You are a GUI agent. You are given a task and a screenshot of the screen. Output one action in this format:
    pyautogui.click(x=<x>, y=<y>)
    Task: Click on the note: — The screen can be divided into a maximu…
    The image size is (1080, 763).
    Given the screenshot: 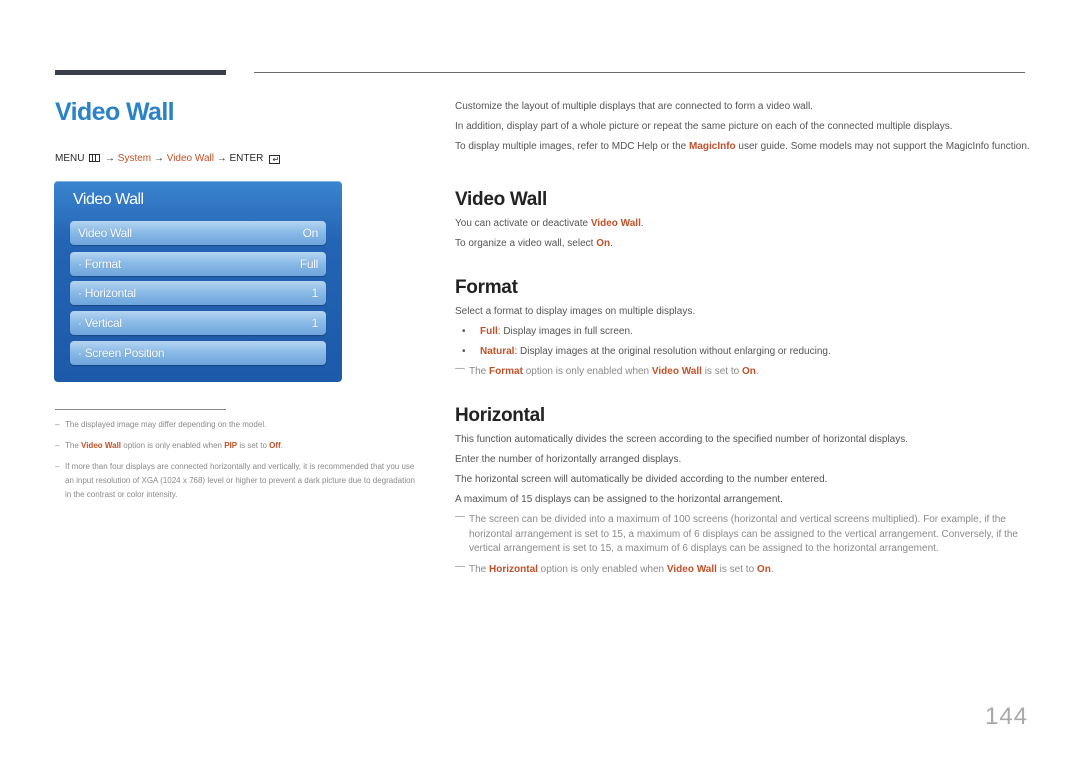 What is the action you would take?
    pyautogui.click(x=742, y=534)
    